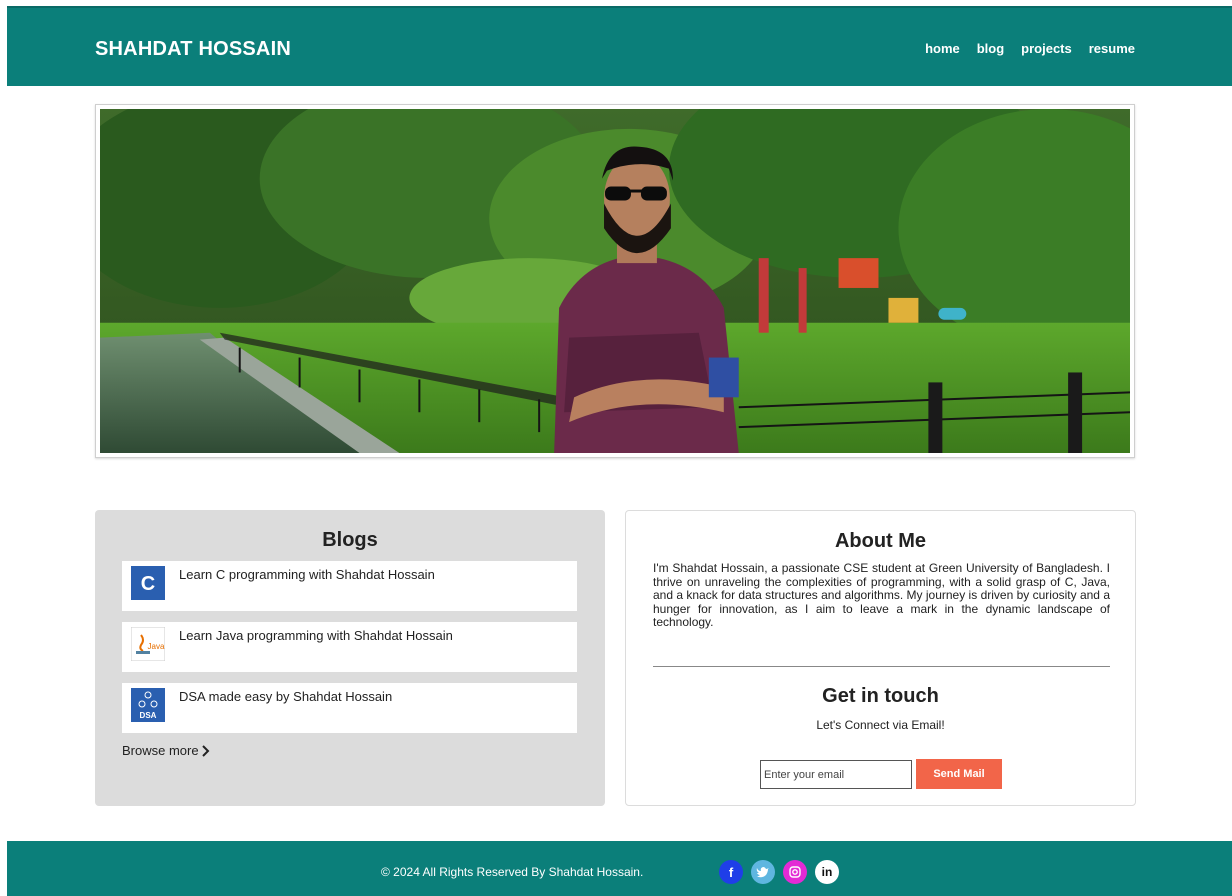  Describe the element at coordinates (827, 872) in the screenshot. I see `linkedin-icon: in` at that location.